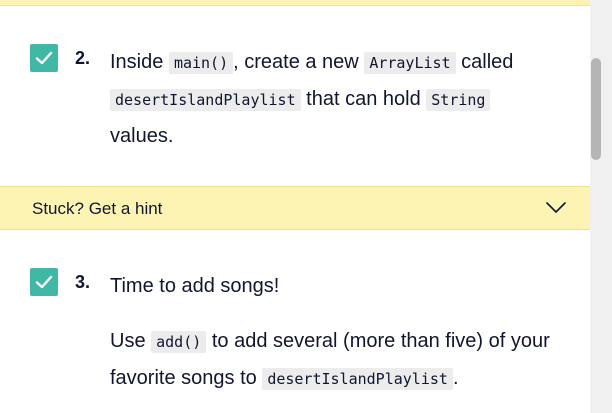 Image resolution: width=612 pixels, height=413 pixels. Describe the element at coordinates (299, 62) in the screenshot. I see `text-span: , create a new` at that location.